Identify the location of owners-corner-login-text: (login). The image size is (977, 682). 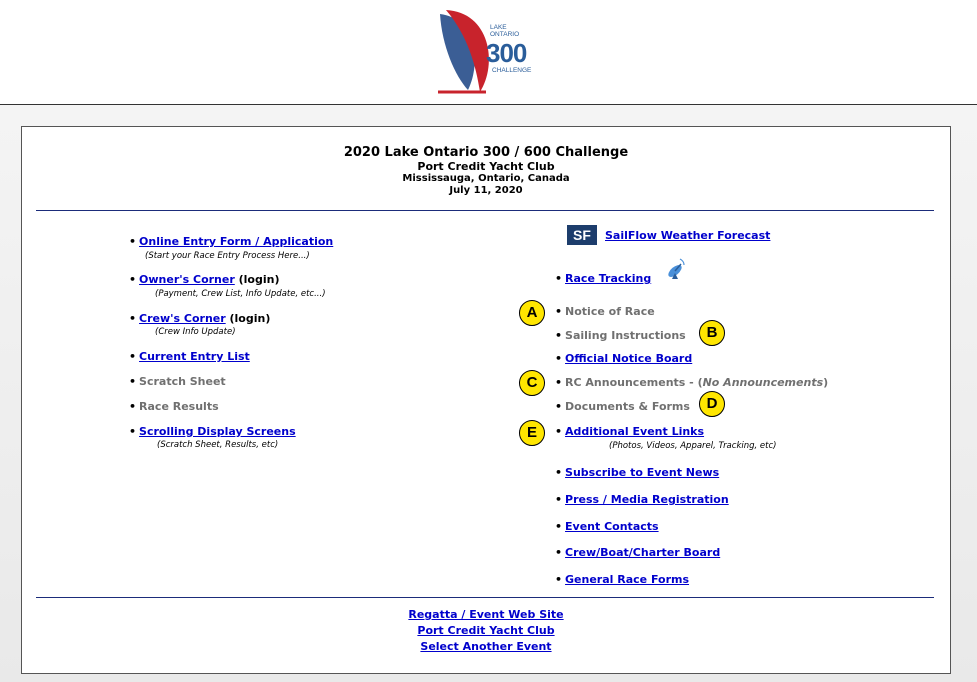
(257, 279).